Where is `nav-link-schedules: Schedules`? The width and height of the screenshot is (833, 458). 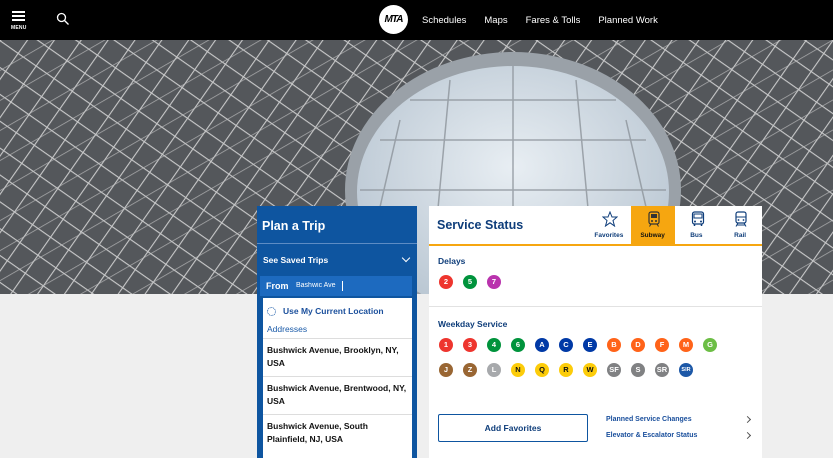 nav-link-schedules: Schedules is located at coordinates (444, 20).